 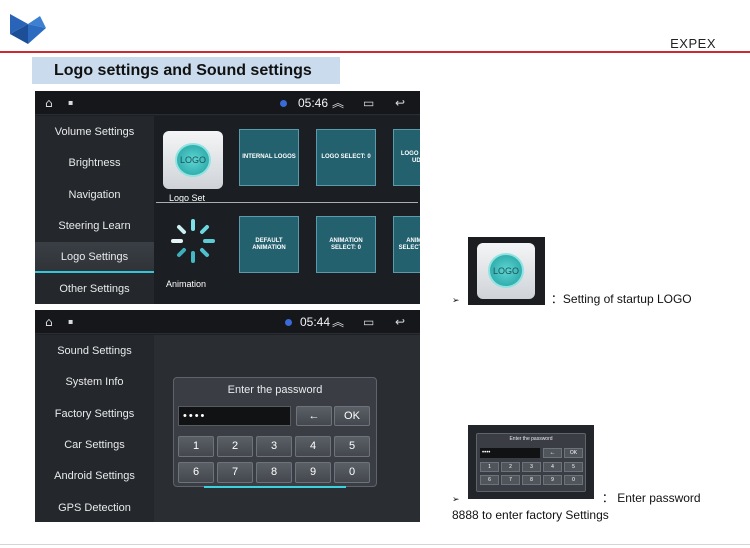 I want to click on logo-thumb-text: LOGO, so click(x=505, y=271).